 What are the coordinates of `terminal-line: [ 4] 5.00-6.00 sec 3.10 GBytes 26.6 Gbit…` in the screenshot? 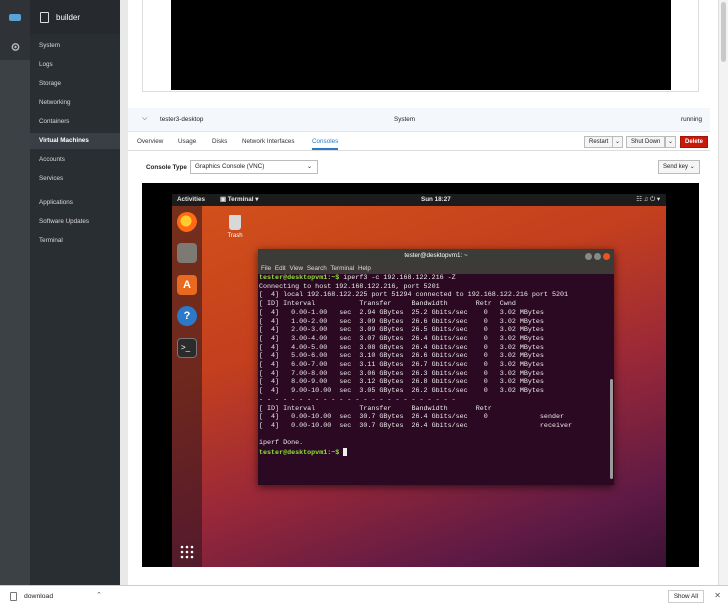 It's located at (401, 356).